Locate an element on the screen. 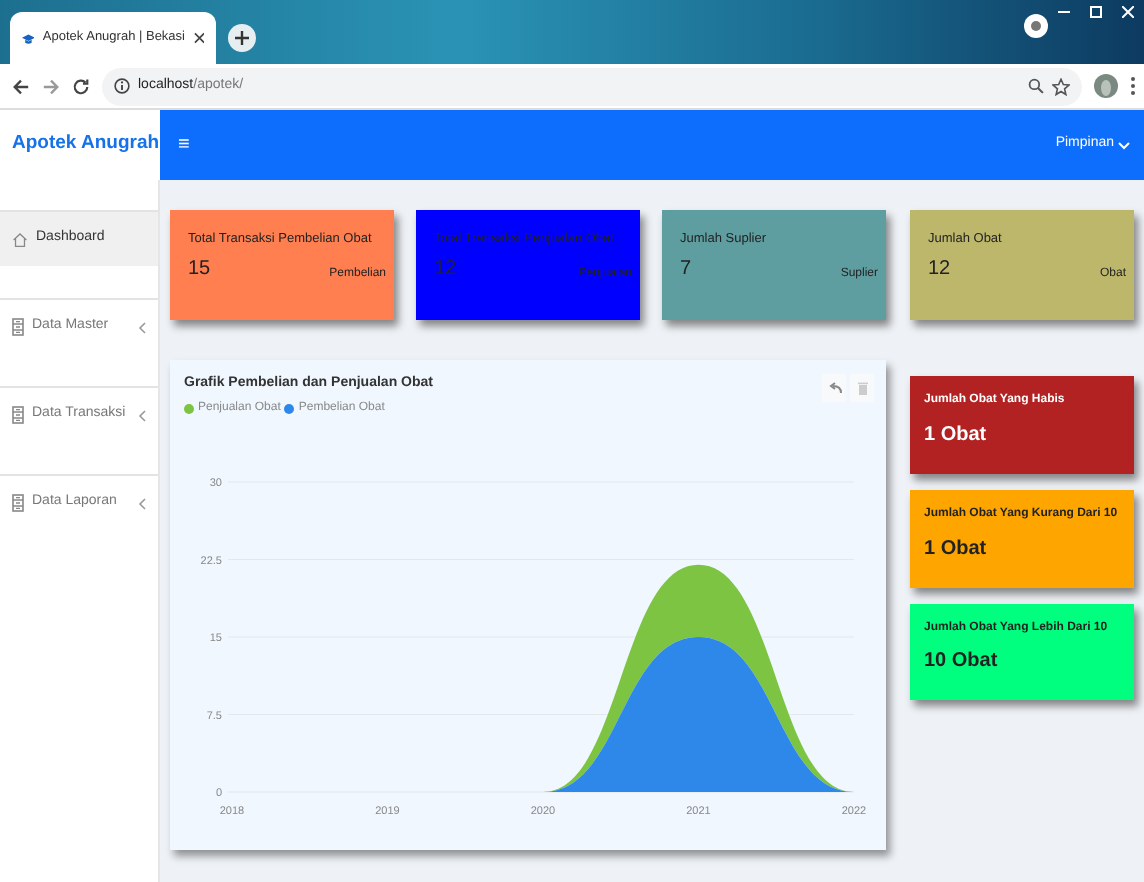 The image size is (1144, 882). card-value: 15 is located at coordinates (199, 269).